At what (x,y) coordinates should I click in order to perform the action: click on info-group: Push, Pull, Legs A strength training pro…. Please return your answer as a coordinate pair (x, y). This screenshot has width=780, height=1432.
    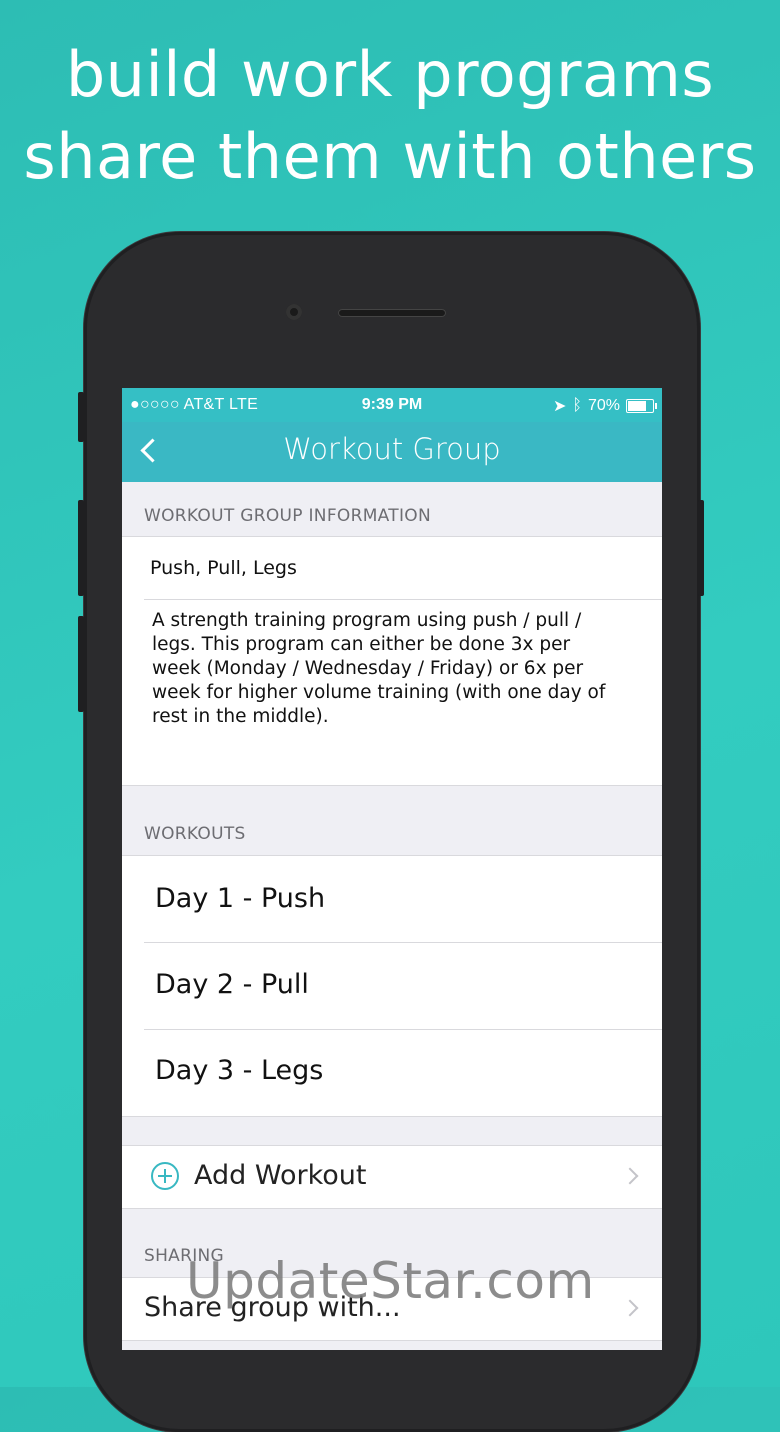
    Looking at the image, I should click on (392, 661).